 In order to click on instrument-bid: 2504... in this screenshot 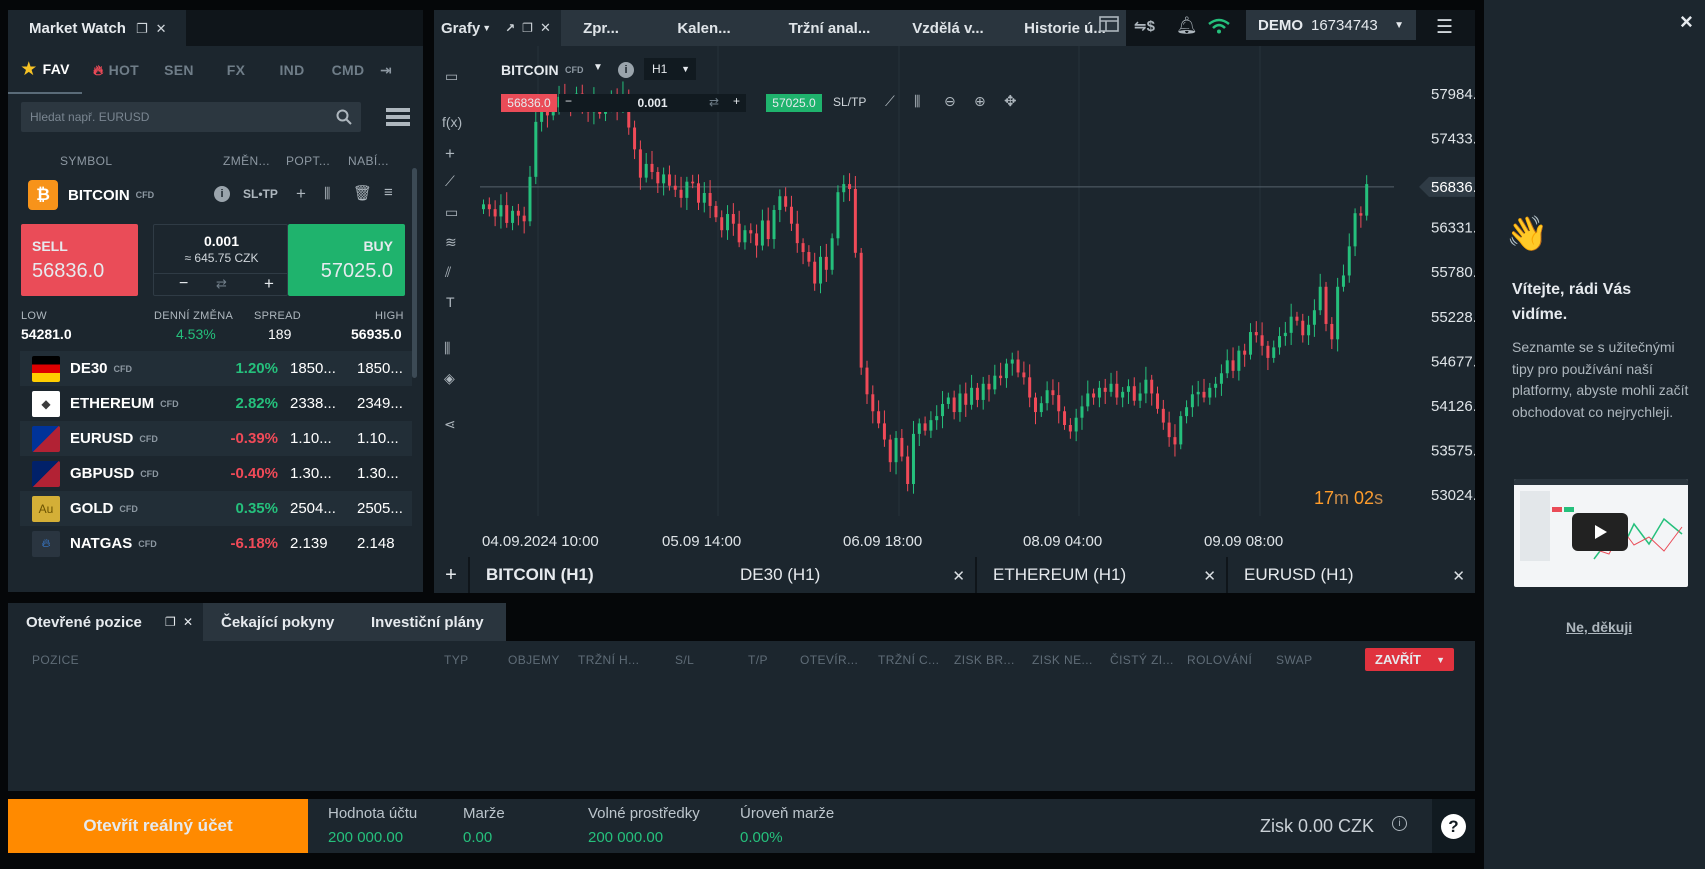, I will do `click(313, 508)`.